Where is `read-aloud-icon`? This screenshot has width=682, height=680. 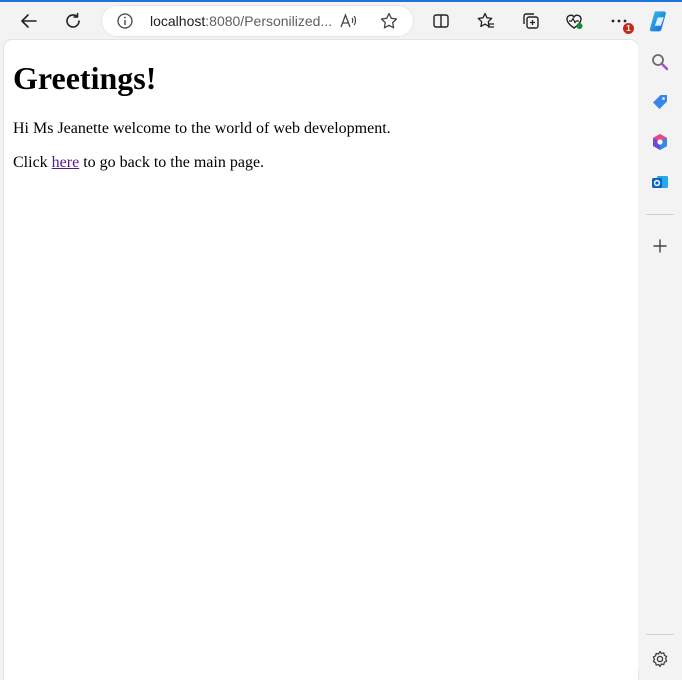
read-aloud-icon is located at coordinates (348, 21).